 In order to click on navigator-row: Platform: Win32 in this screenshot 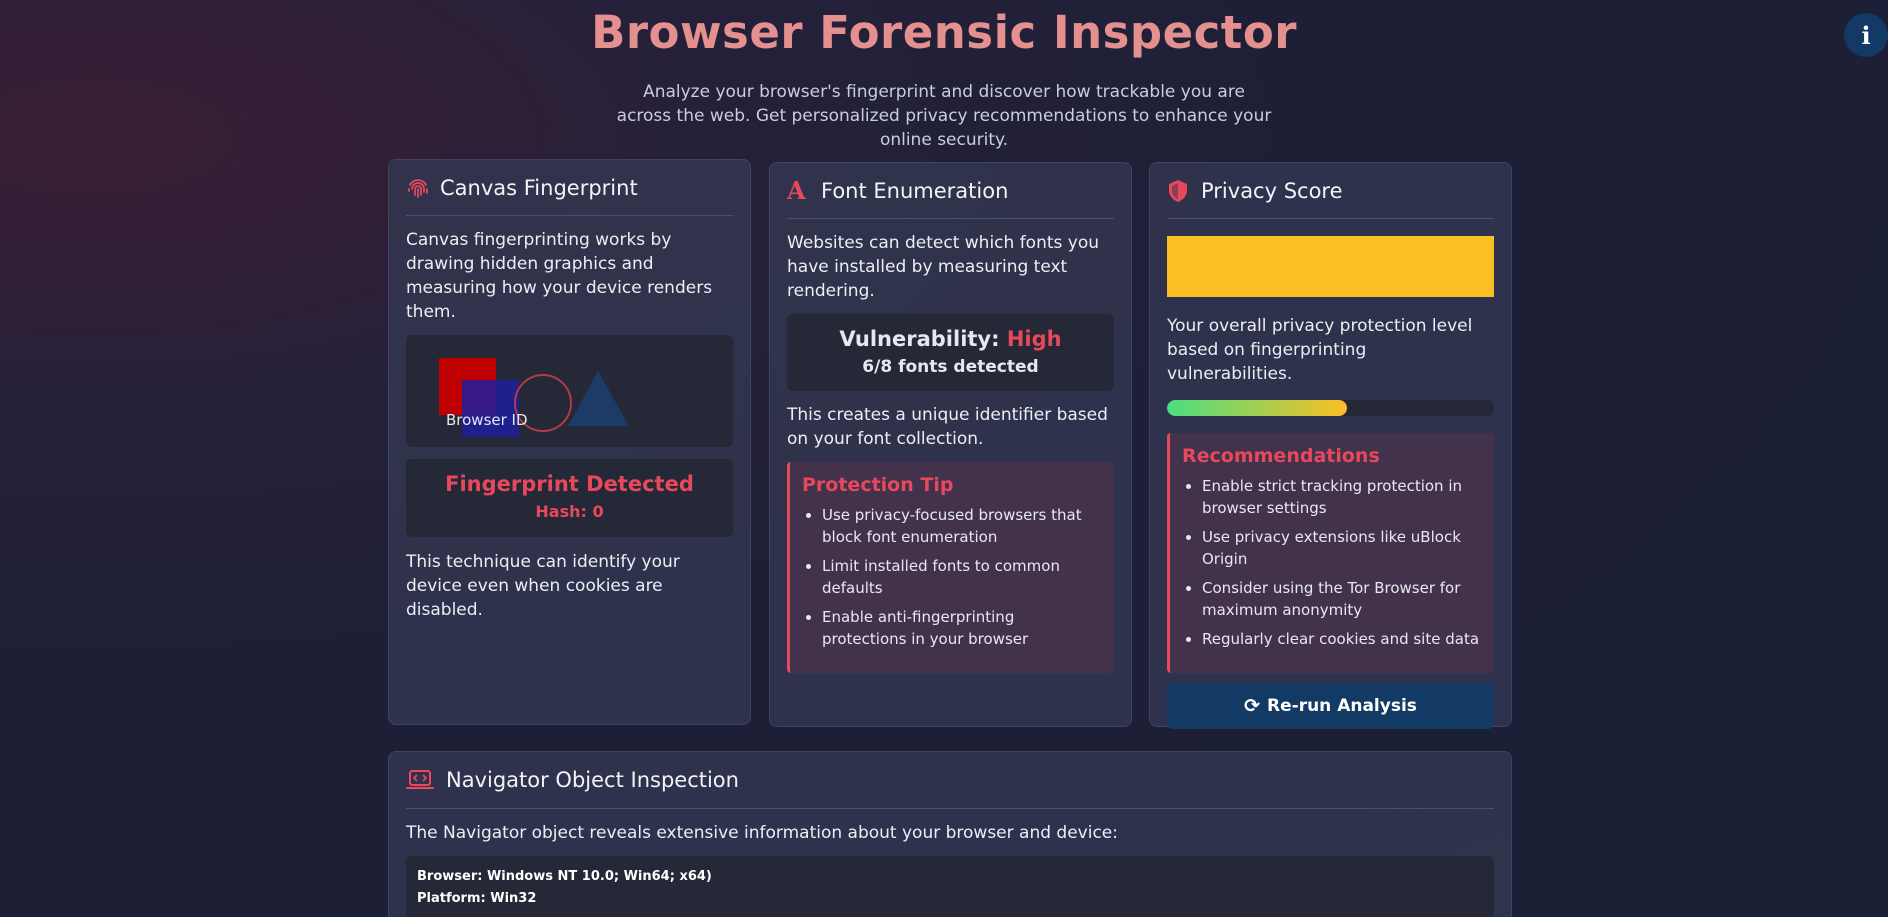, I will do `click(477, 898)`.